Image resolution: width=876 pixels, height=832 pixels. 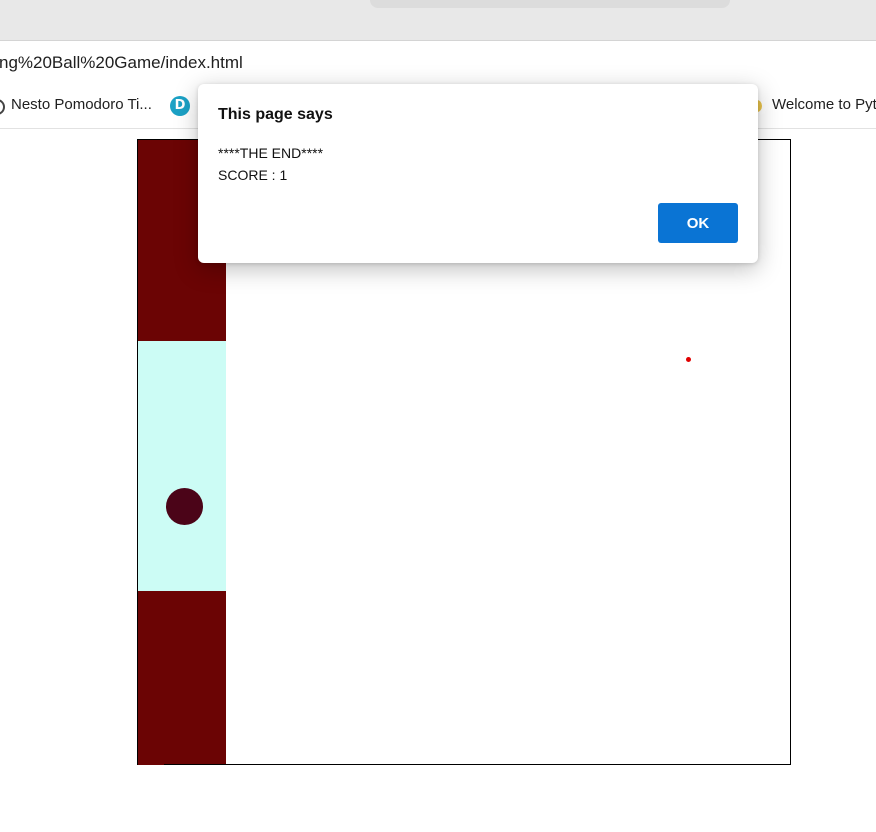 I want to click on address-url: ng%20Ball%20Game/index.html, so click(x=121, y=63).